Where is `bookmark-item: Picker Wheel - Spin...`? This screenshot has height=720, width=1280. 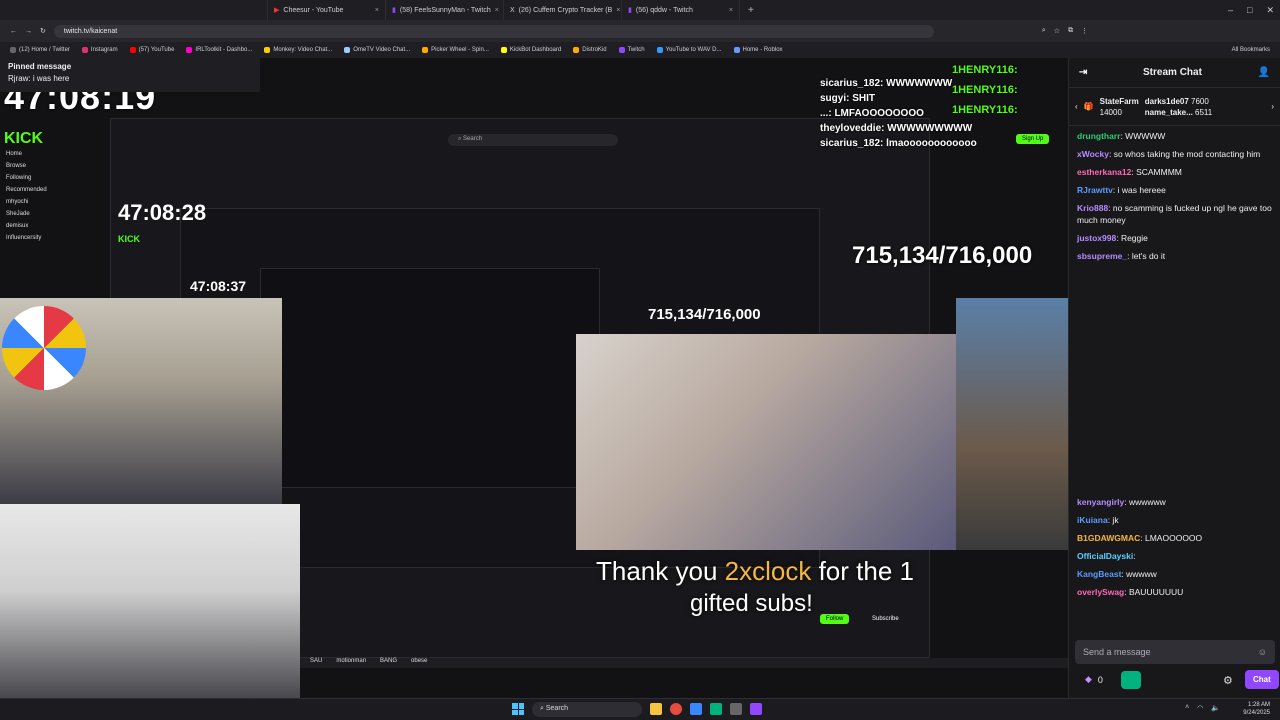 bookmark-item: Picker Wheel - Spin... is located at coordinates (455, 50).